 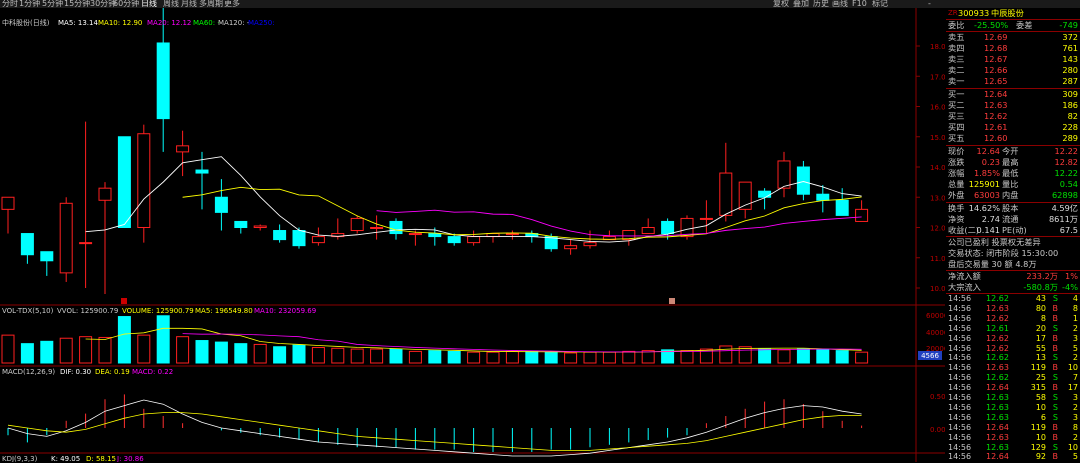 I want to click on price-tick-label: 12.00, so click(x=937, y=229).